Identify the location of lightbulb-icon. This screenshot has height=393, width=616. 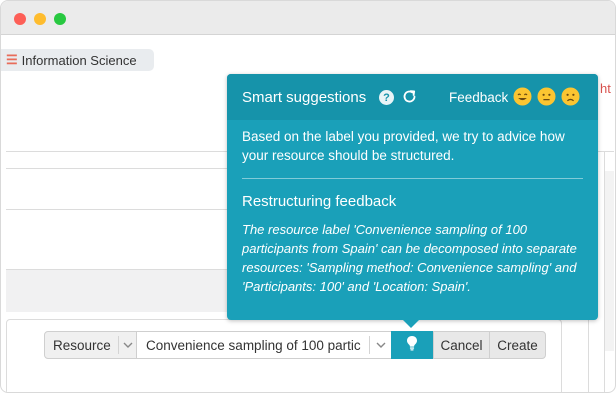
(412, 345).